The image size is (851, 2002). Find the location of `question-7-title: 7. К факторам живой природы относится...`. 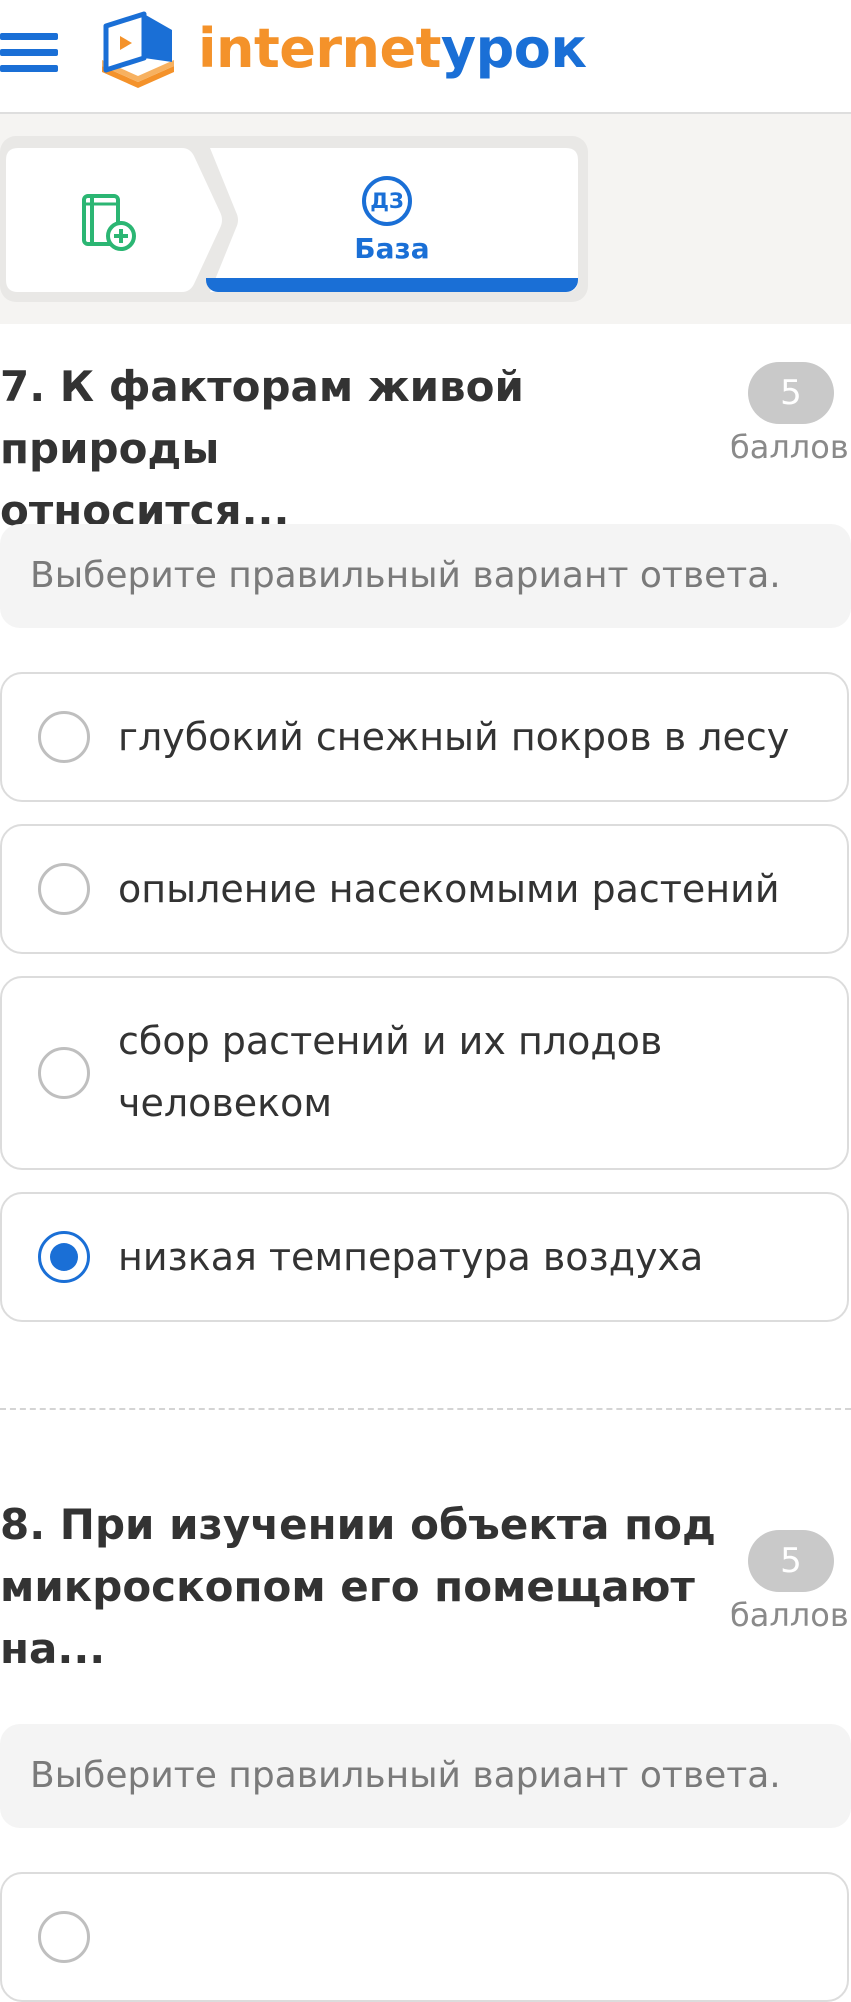

question-7-title: 7. К факторам живой природы относится... is located at coordinates (360, 449).